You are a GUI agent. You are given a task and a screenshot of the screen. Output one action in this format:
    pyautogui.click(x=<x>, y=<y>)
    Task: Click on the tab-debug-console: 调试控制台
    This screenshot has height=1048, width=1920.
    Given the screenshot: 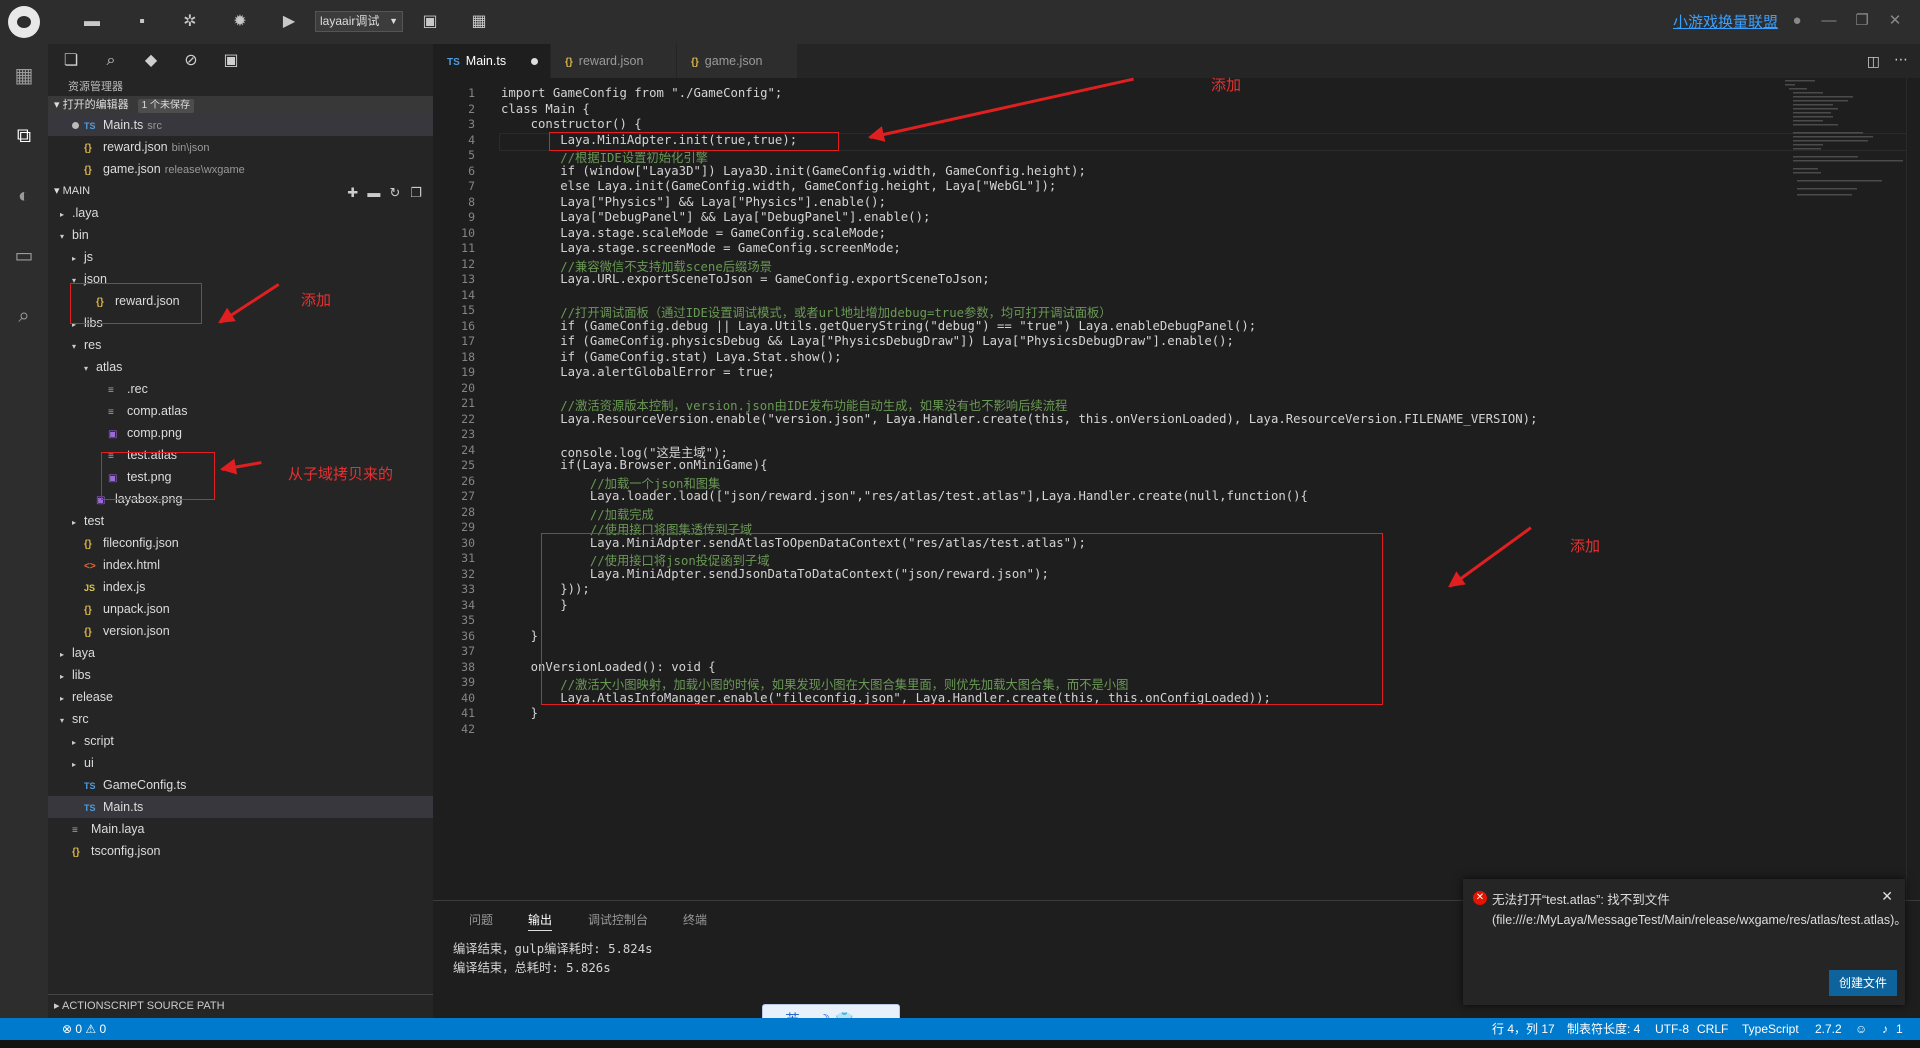 What is the action you would take?
    pyautogui.click(x=618, y=919)
    